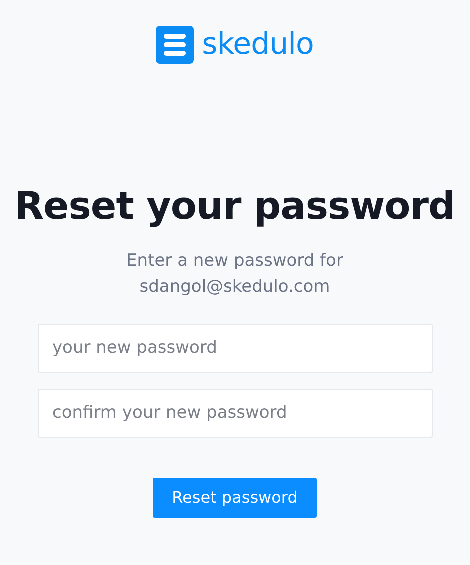 The image size is (470, 565). Describe the element at coordinates (175, 45) in the screenshot. I see `logo-icon` at that location.